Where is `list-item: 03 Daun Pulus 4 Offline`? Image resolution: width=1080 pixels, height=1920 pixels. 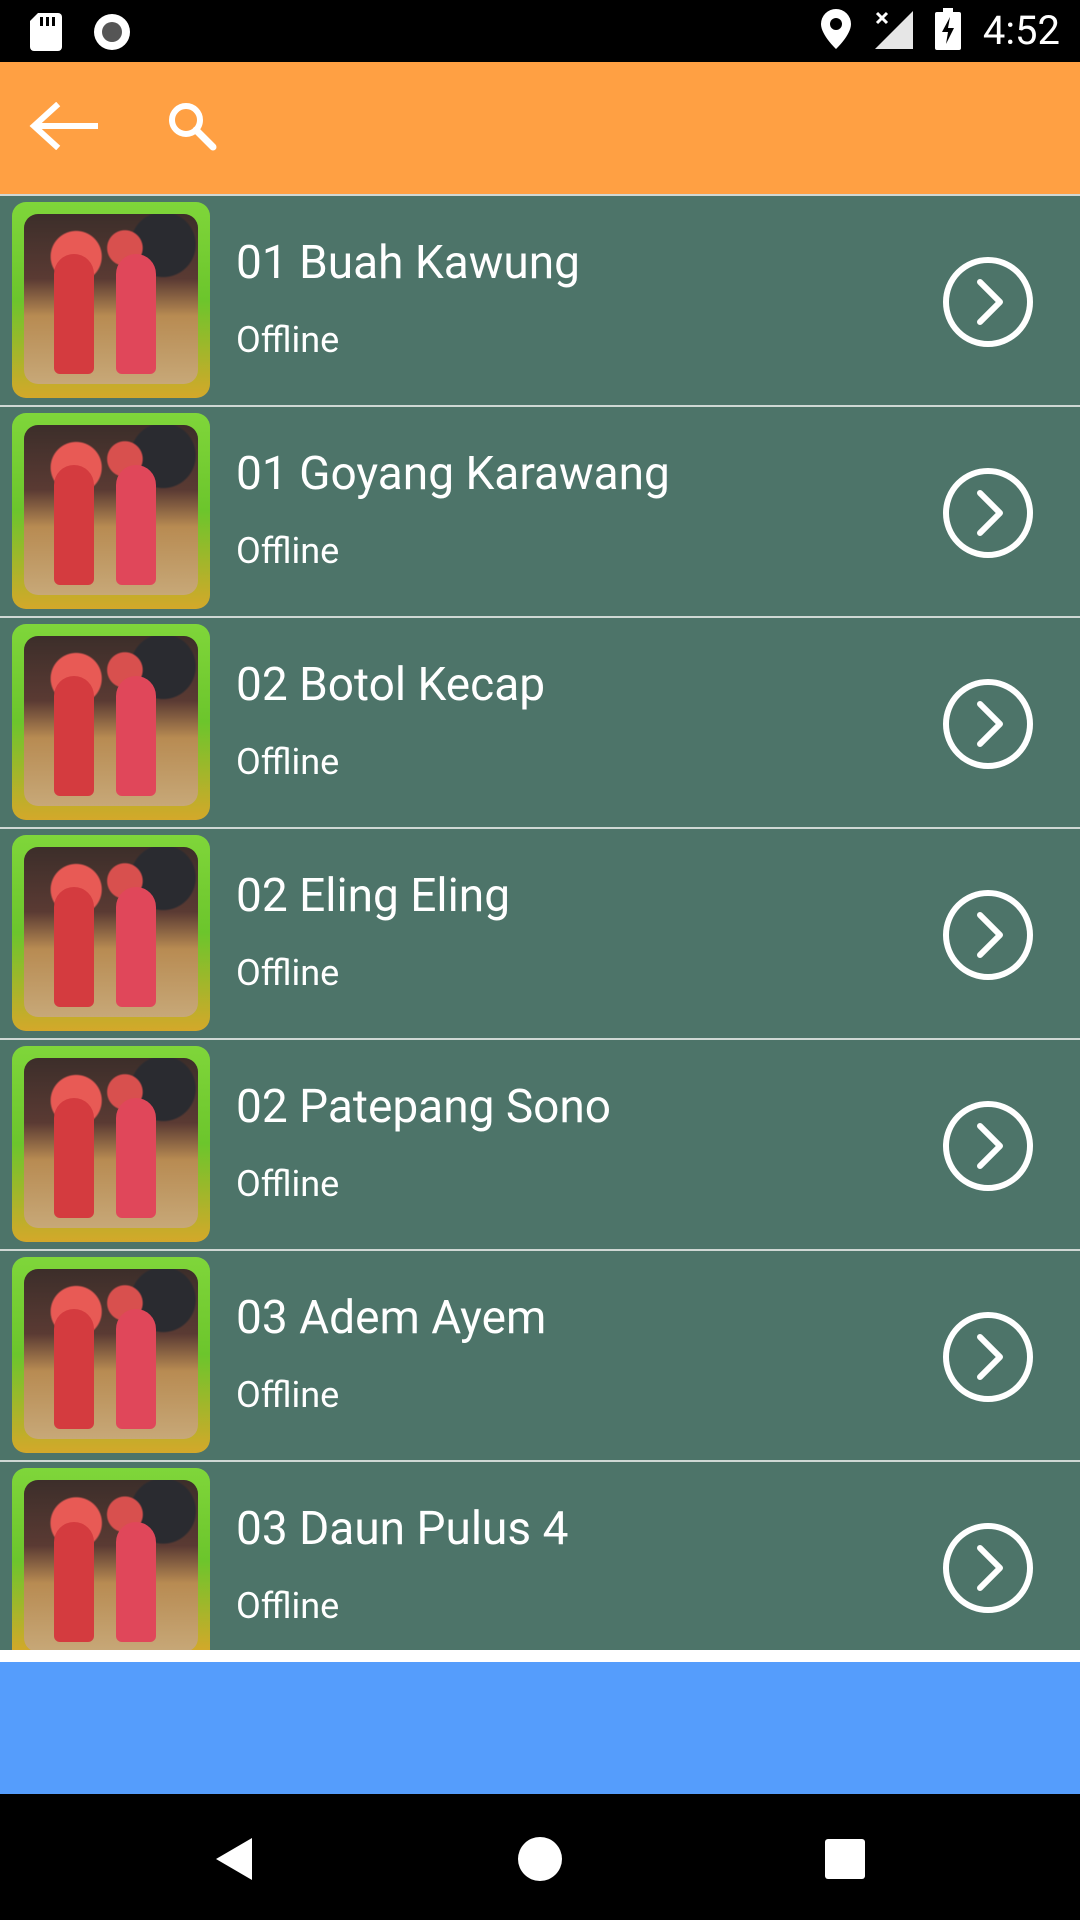 list-item: 03 Daun Pulus 4 Offline is located at coordinates (540, 1555).